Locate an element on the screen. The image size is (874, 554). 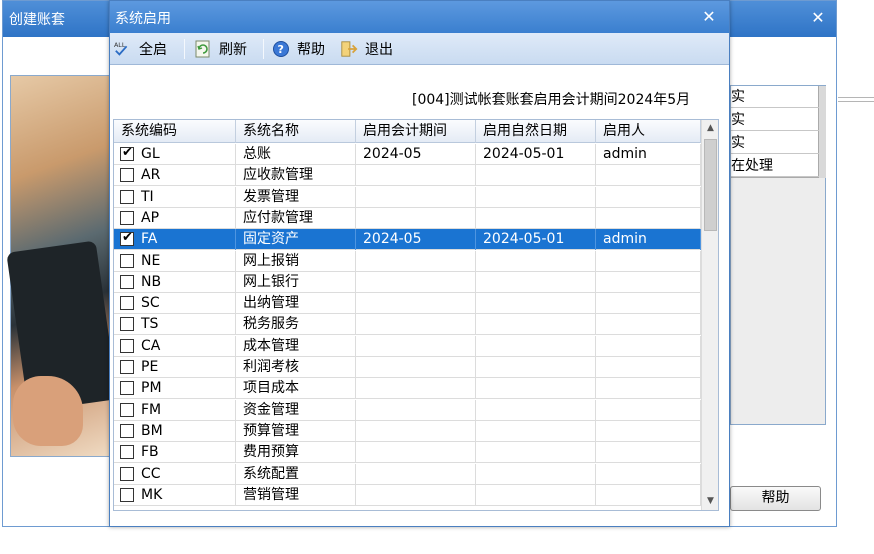
table-row: TI 发票管理 is located at coordinates (407, 197).